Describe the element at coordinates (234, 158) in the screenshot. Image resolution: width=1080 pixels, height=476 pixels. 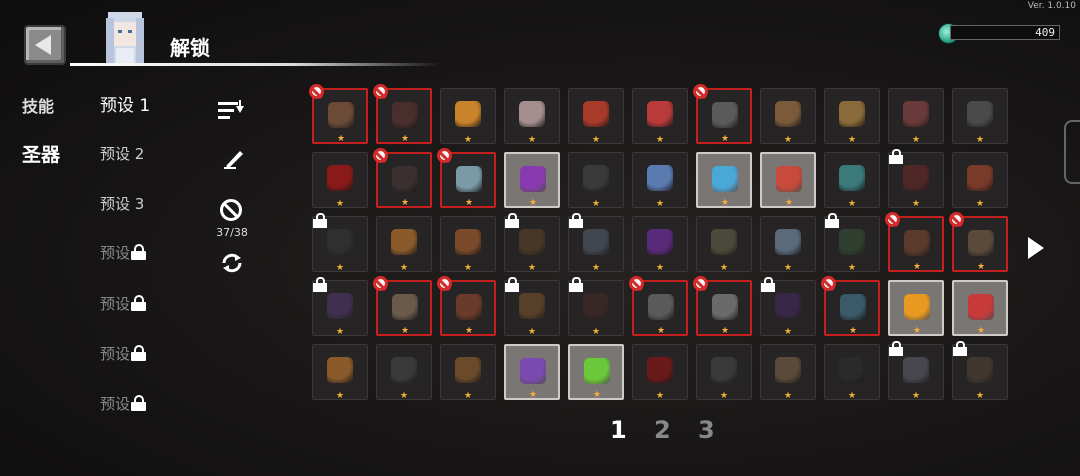
I see `edit-icon` at that location.